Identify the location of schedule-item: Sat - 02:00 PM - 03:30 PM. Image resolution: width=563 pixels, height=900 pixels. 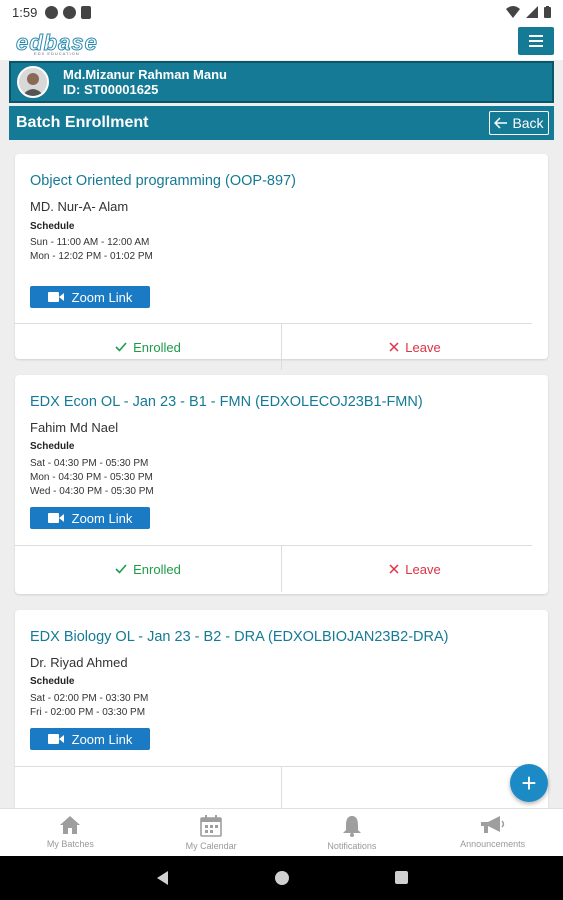
(89, 698).